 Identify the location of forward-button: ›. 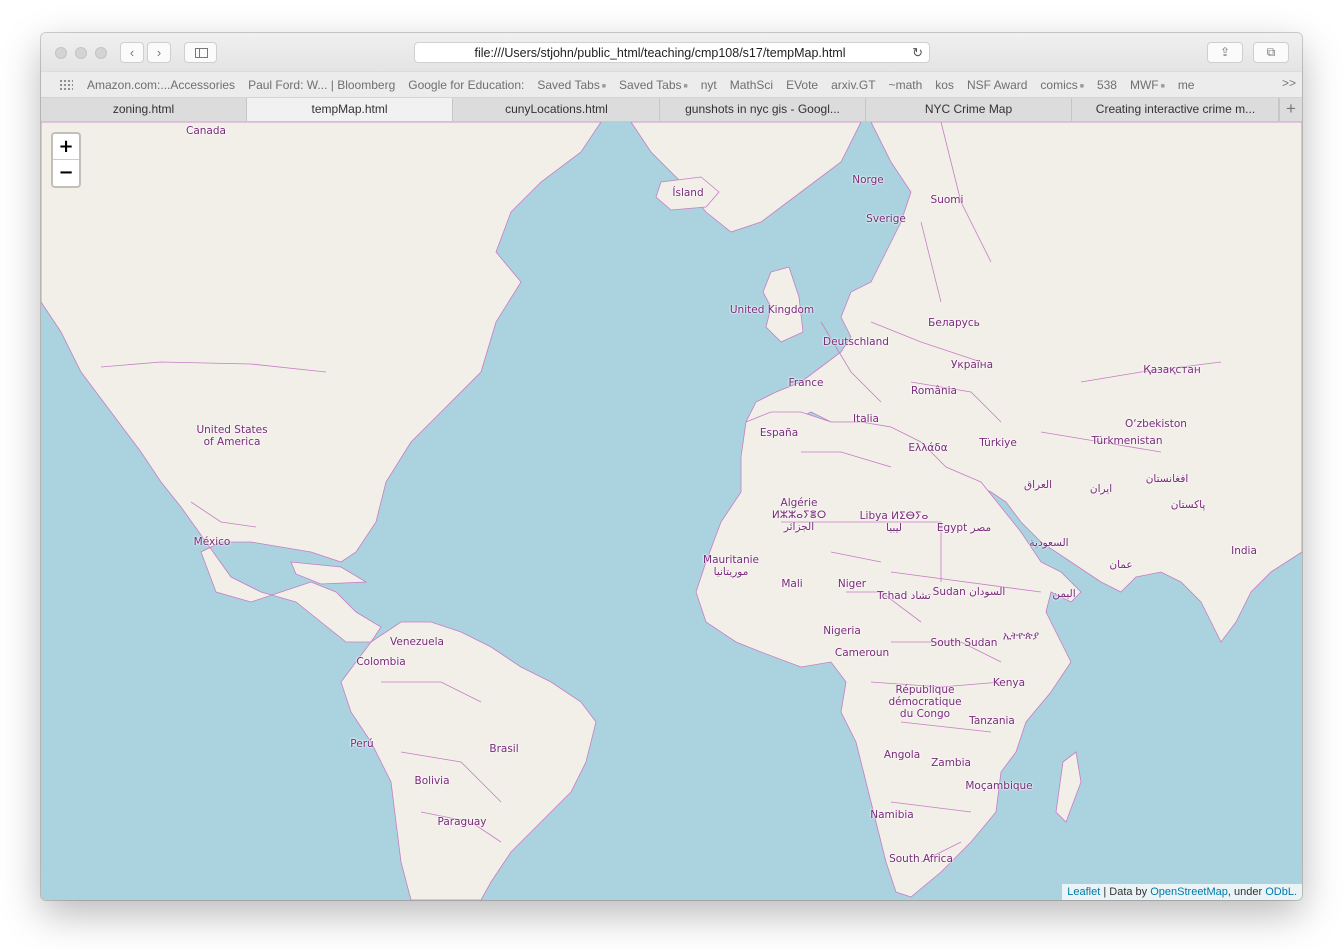
(159, 52).